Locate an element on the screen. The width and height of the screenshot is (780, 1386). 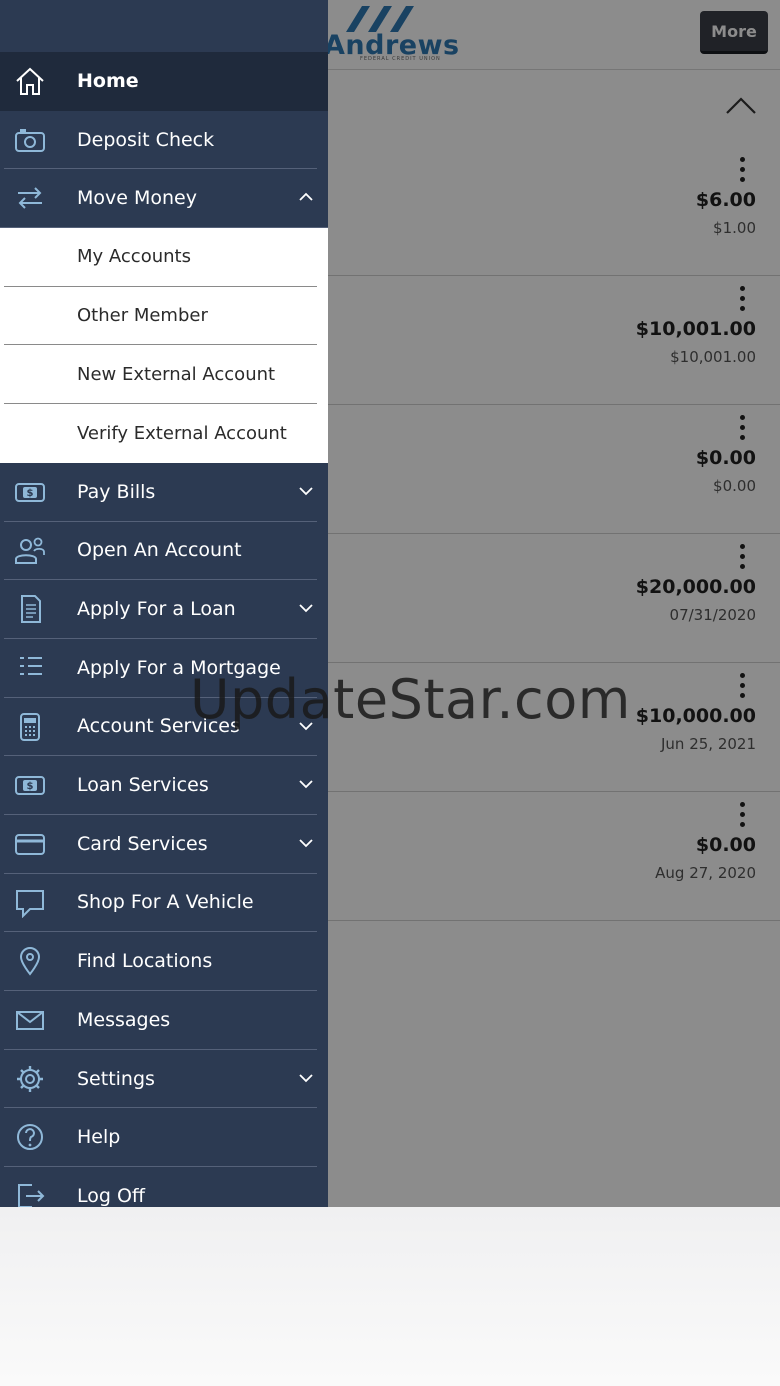
nav-item-log-off: Log Off is located at coordinates (160, 1187).